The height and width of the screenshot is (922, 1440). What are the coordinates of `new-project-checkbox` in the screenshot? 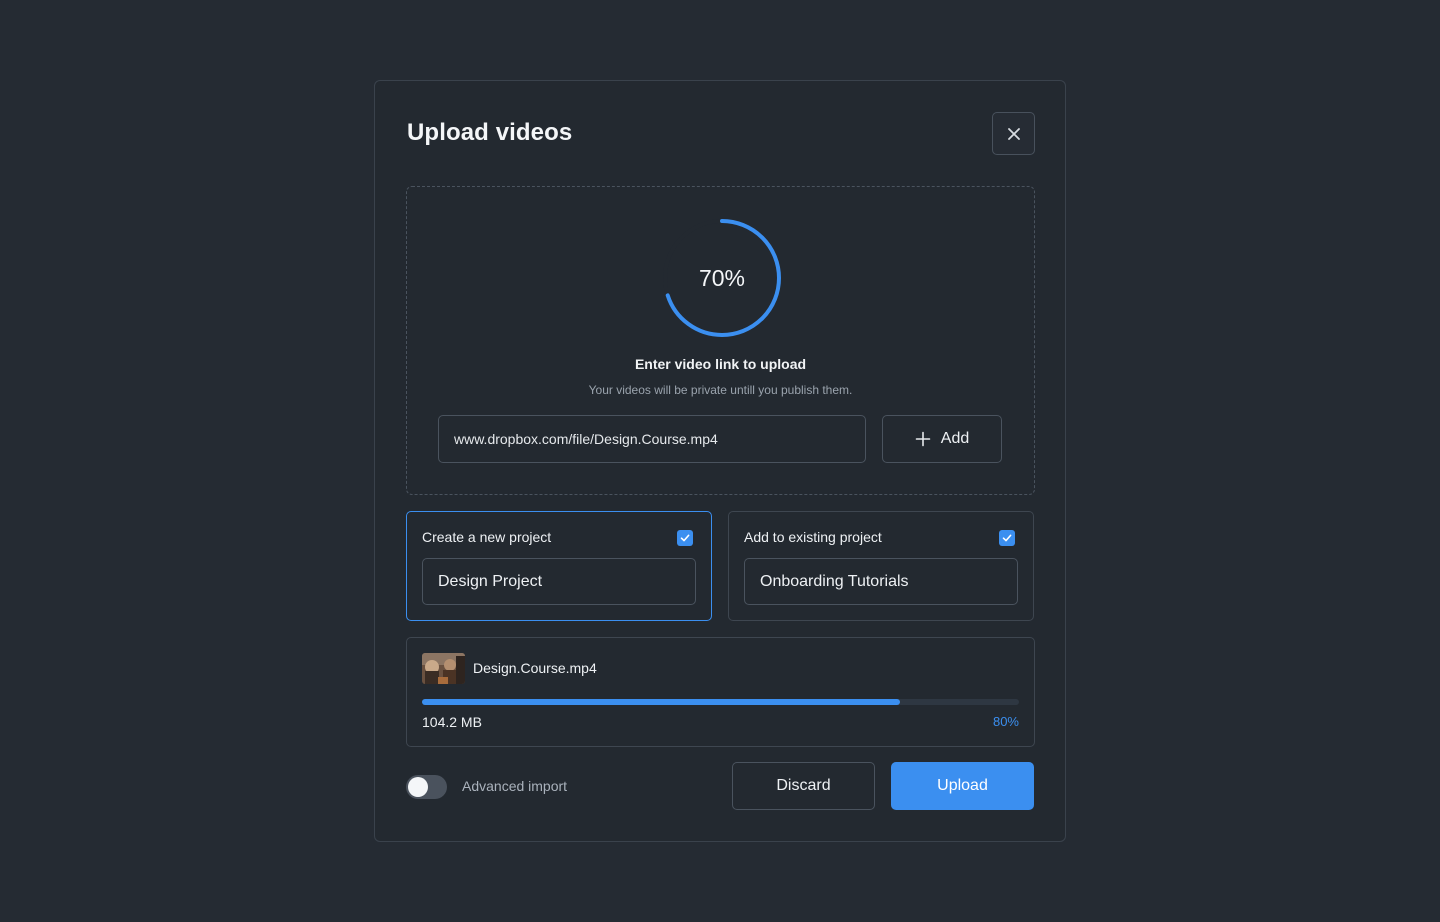 It's located at (685, 538).